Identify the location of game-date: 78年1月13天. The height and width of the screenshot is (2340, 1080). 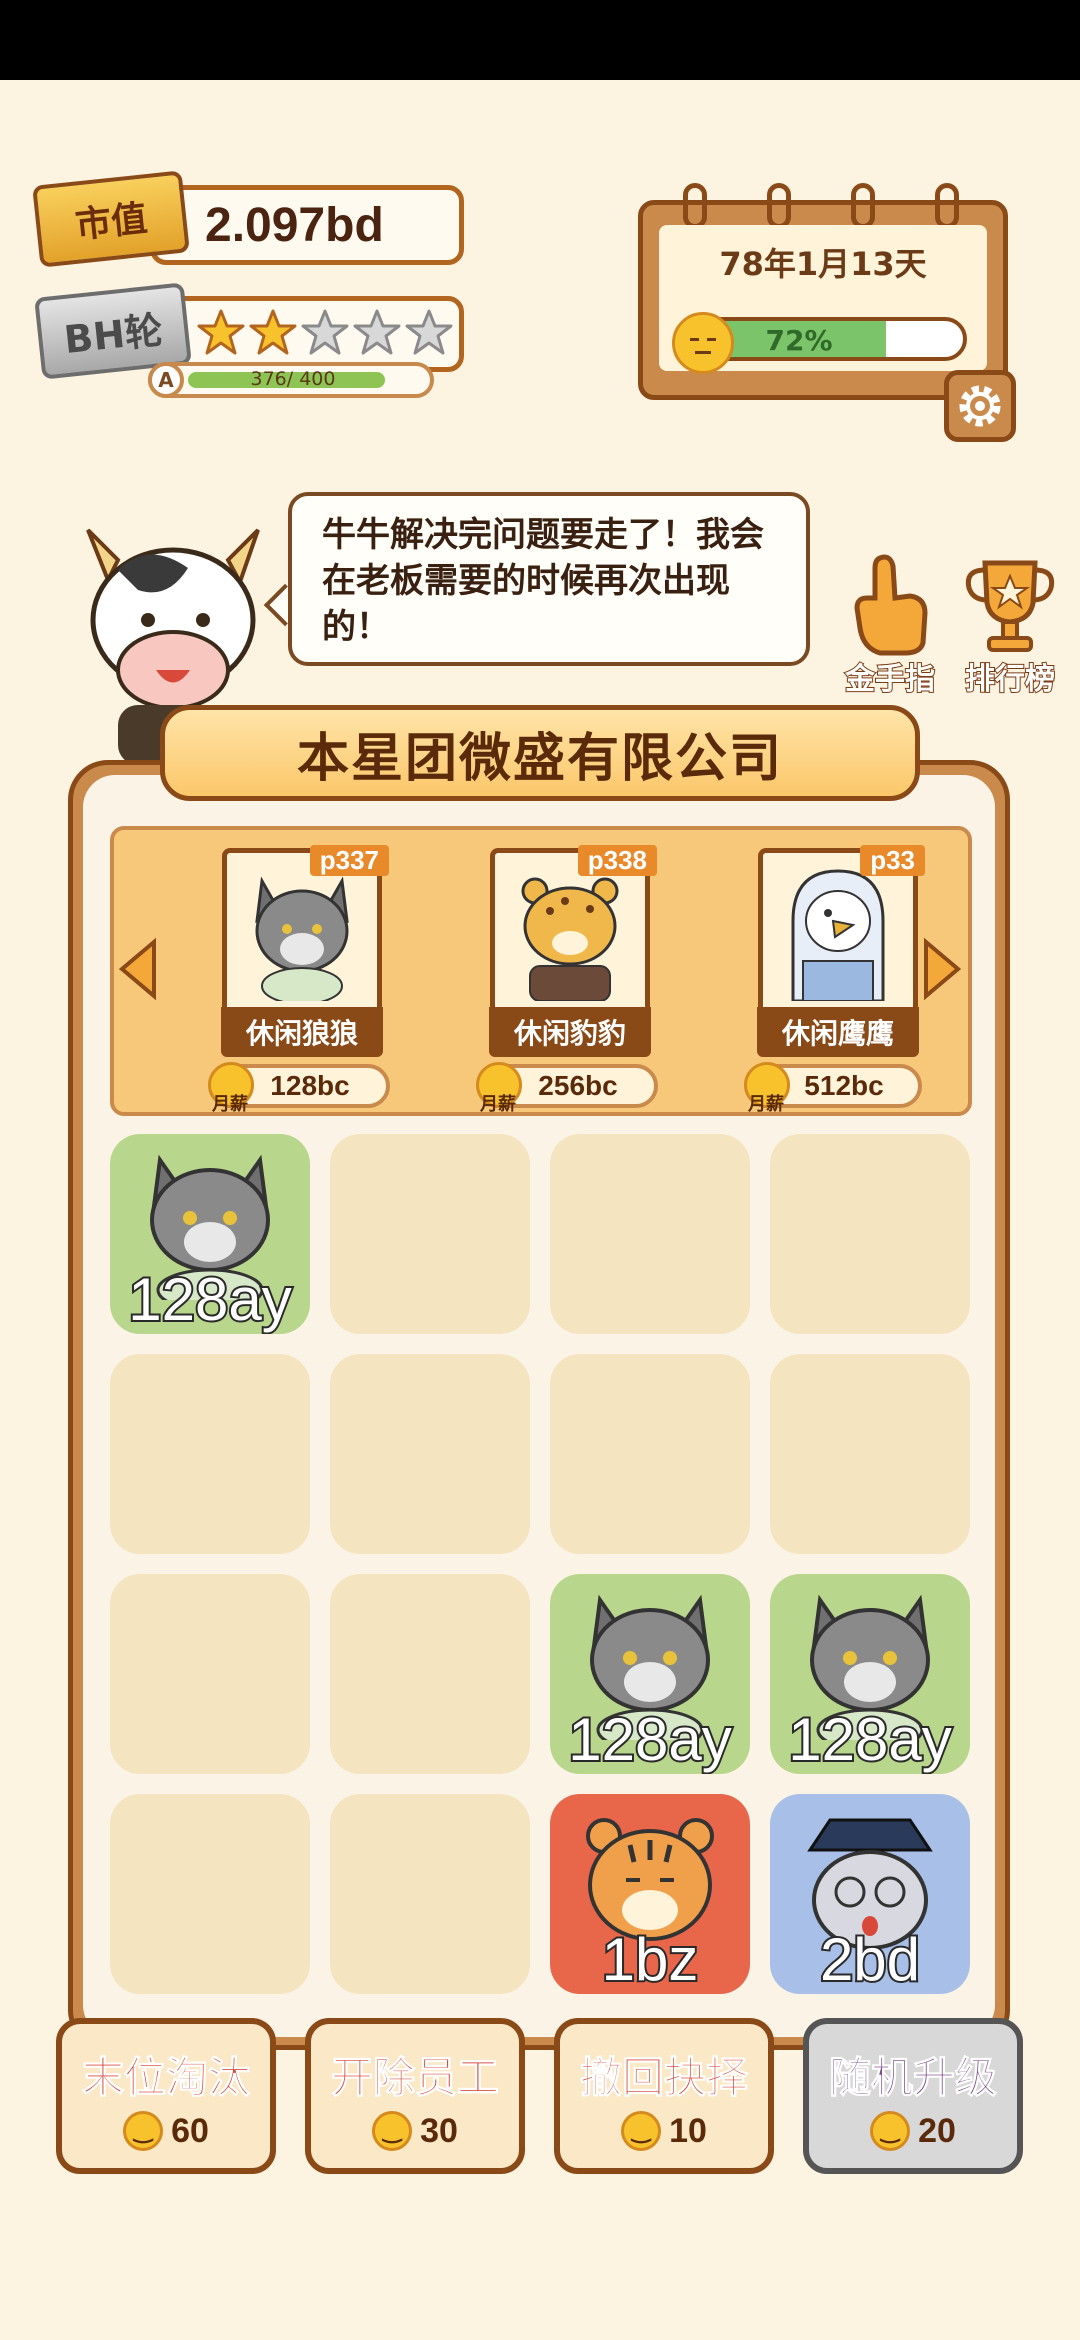
(823, 264).